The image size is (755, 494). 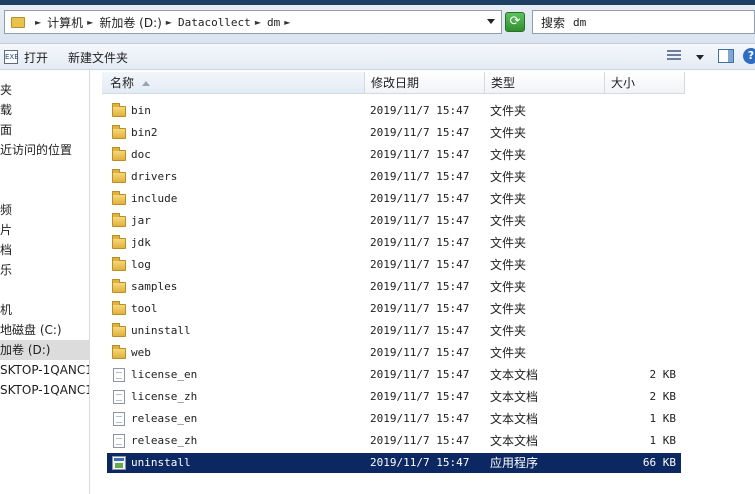 I want to click on view-options-icon, so click(x=674, y=56).